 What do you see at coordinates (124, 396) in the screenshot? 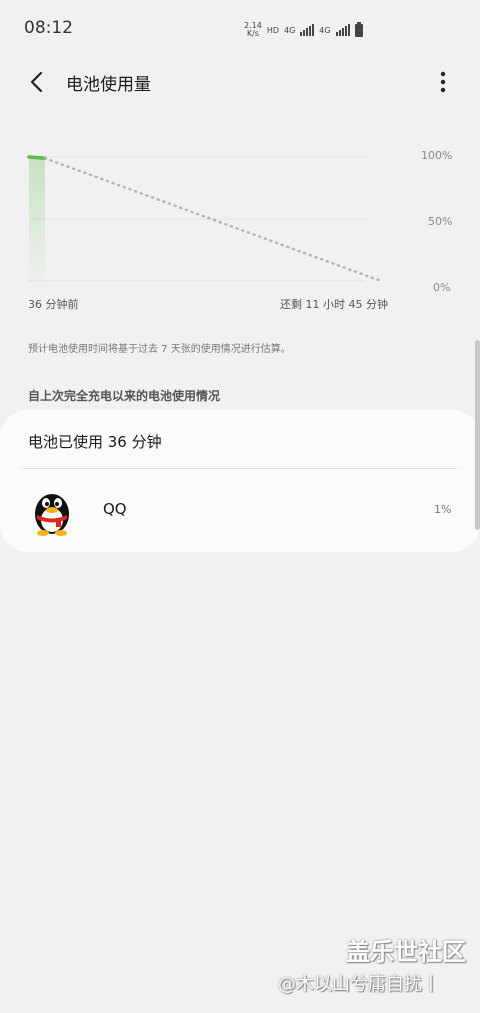
I see `section-header: 自上次完全充电以来的电池使用情况` at bounding box center [124, 396].